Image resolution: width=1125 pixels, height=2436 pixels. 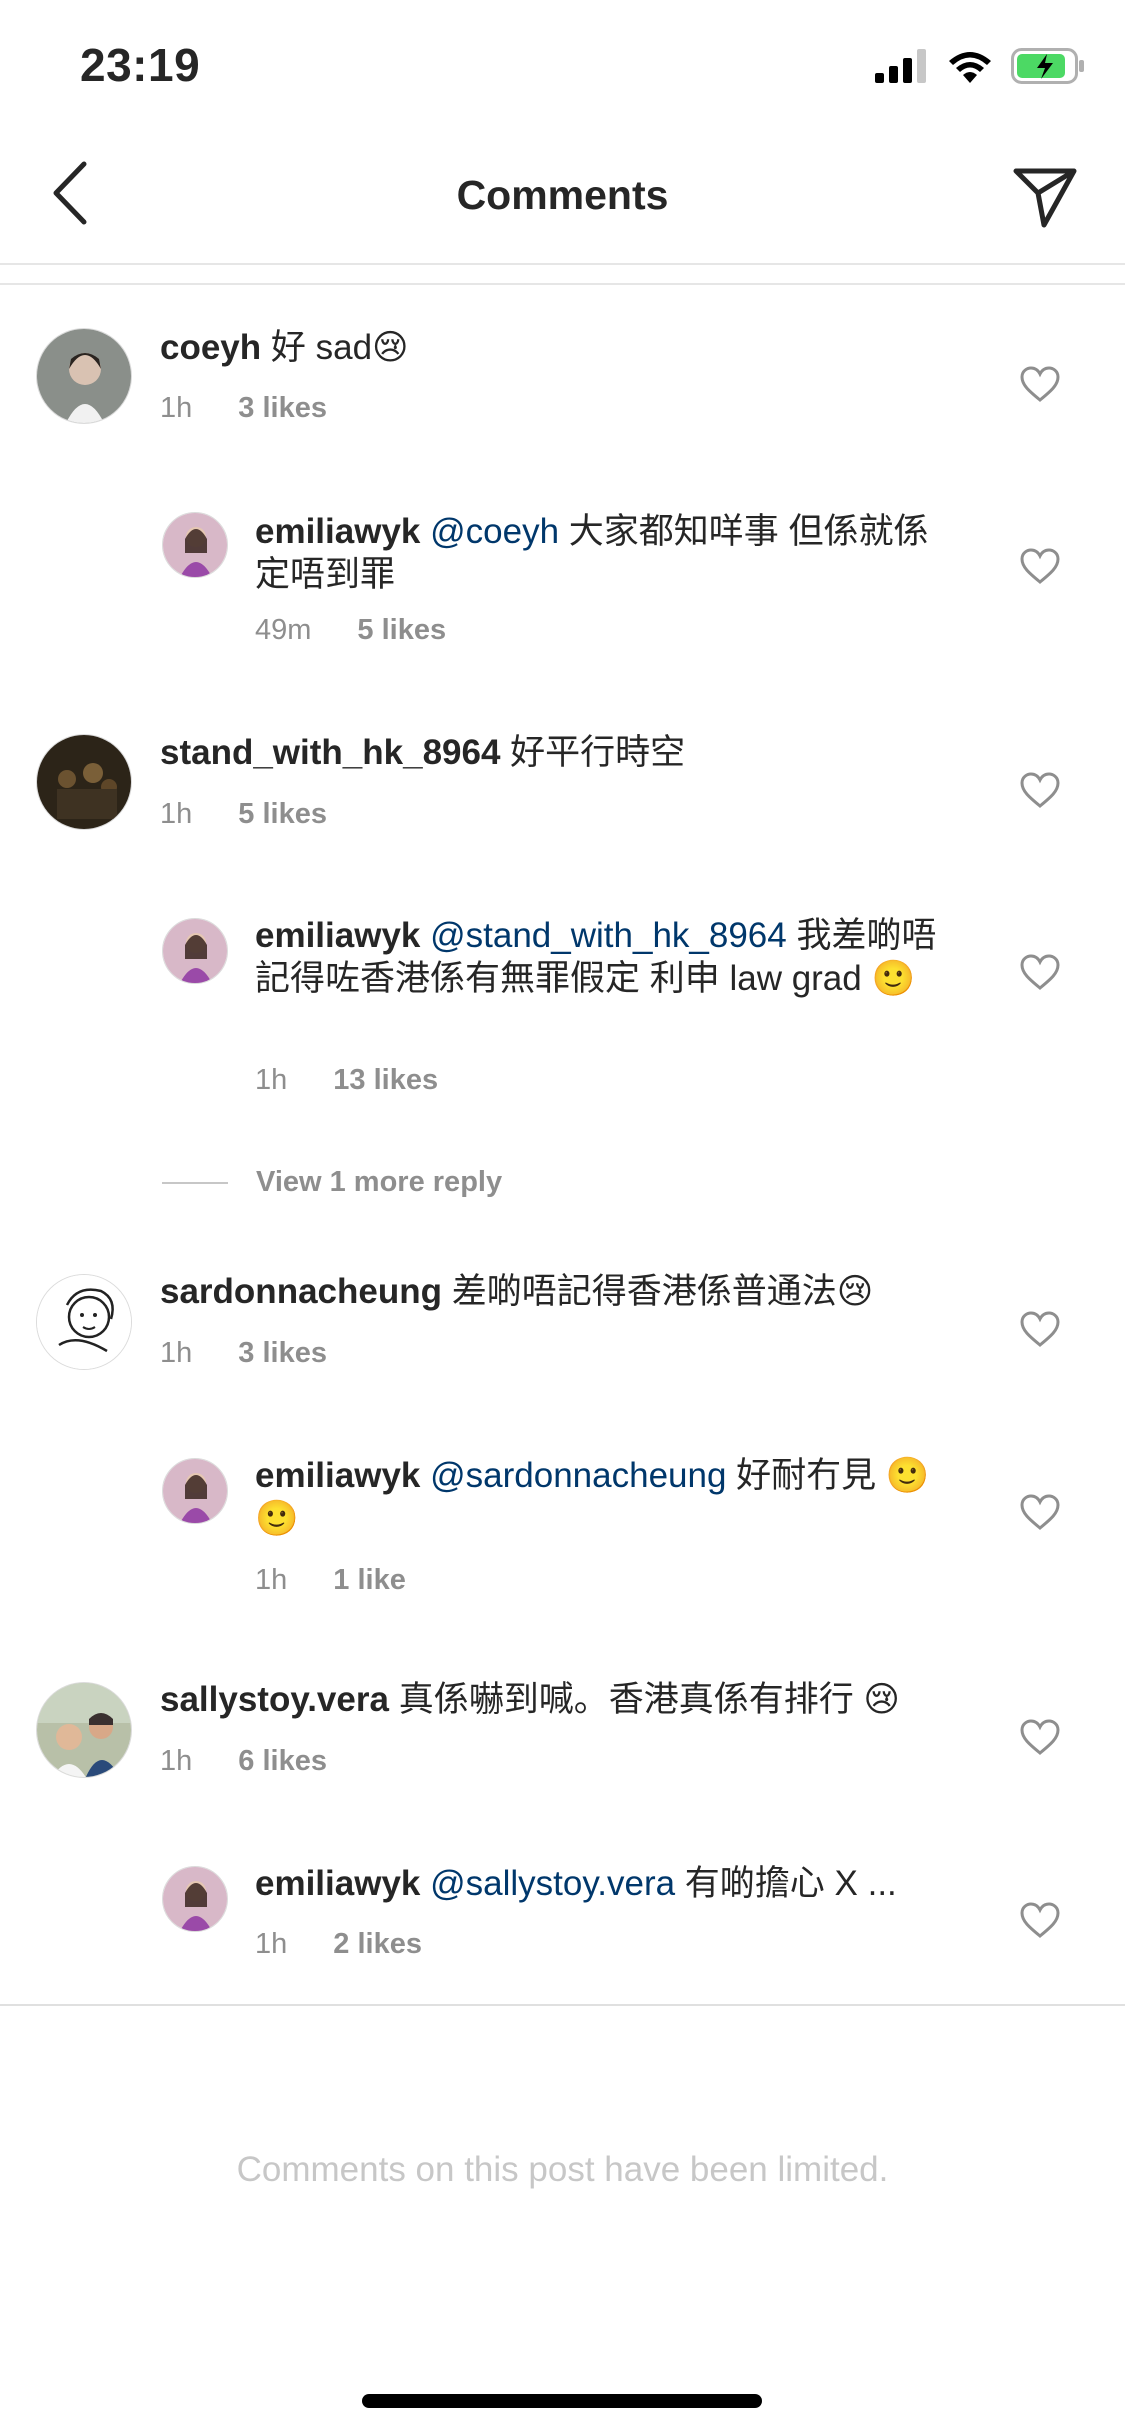 What do you see at coordinates (330, 1580) in the screenshot?
I see `reply-meta: 1h 1 like` at bounding box center [330, 1580].